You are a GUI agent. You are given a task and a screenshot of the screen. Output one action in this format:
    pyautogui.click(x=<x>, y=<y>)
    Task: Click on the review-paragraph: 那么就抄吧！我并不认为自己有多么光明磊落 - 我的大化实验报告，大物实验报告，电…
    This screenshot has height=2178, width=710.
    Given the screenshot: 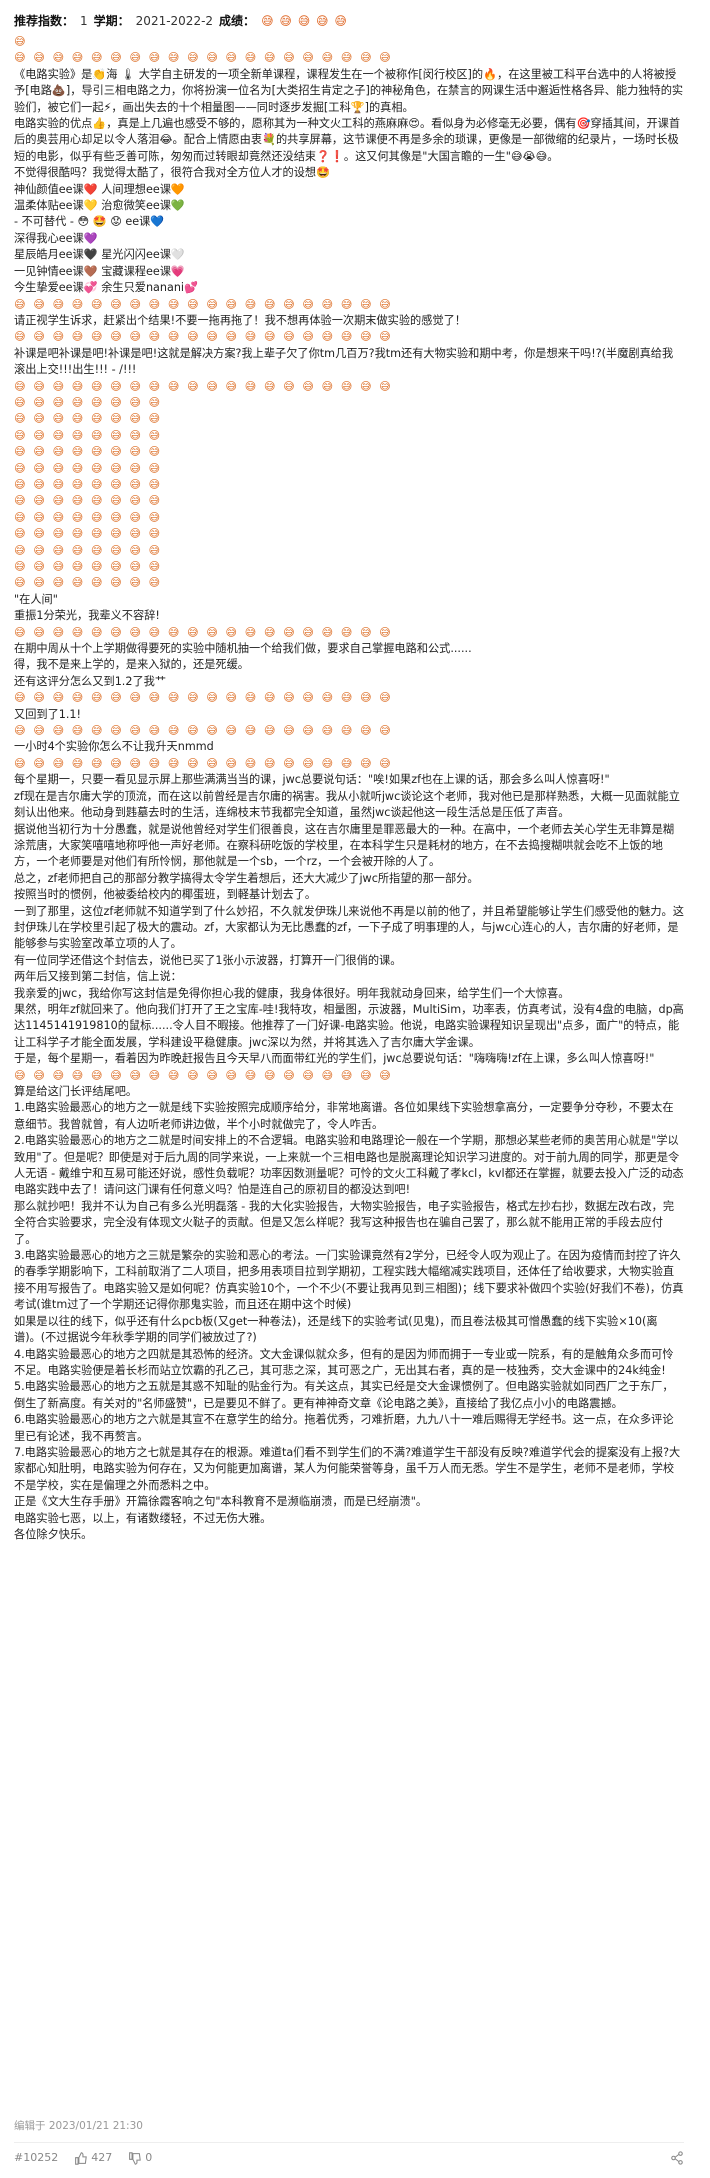 What is the action you would take?
    pyautogui.click(x=344, y=1222)
    